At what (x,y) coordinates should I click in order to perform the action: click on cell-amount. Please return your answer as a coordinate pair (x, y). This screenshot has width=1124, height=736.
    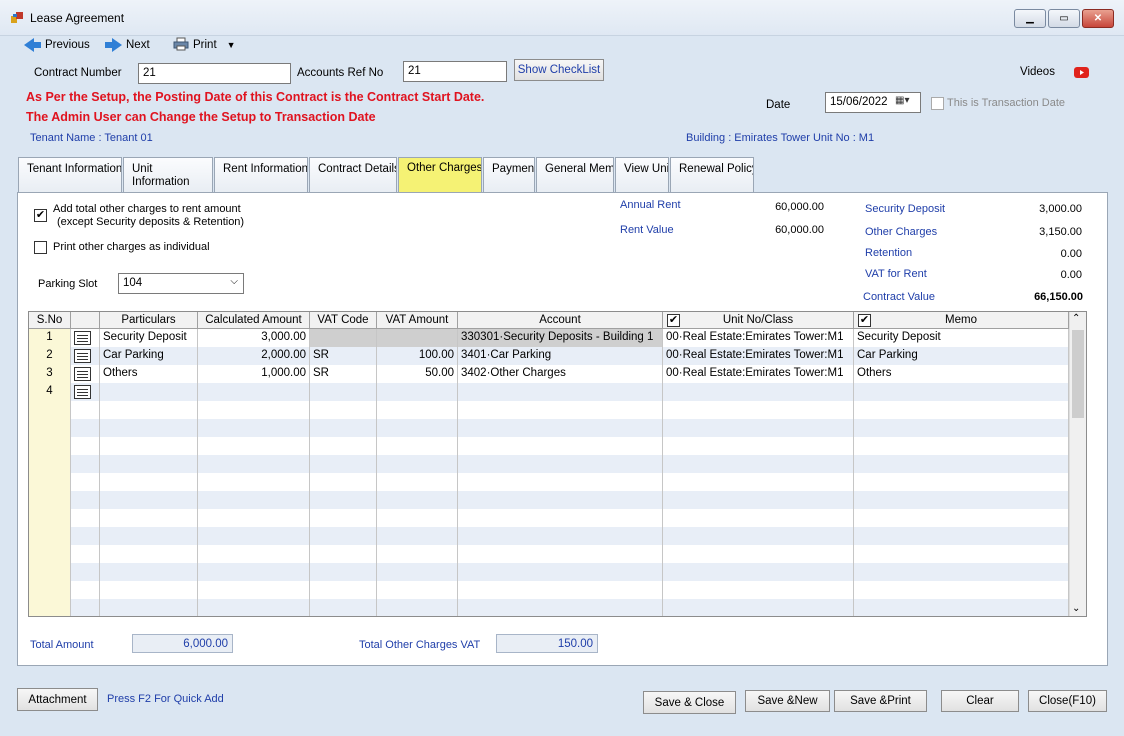
    Looking at the image, I should click on (254, 392).